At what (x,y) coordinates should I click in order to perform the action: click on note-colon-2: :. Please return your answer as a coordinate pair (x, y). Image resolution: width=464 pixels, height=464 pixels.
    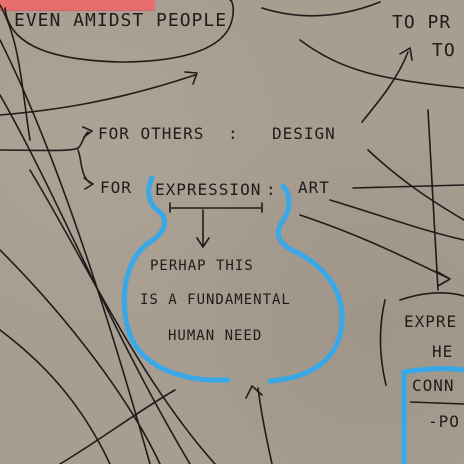
    Looking at the image, I should click on (271, 189).